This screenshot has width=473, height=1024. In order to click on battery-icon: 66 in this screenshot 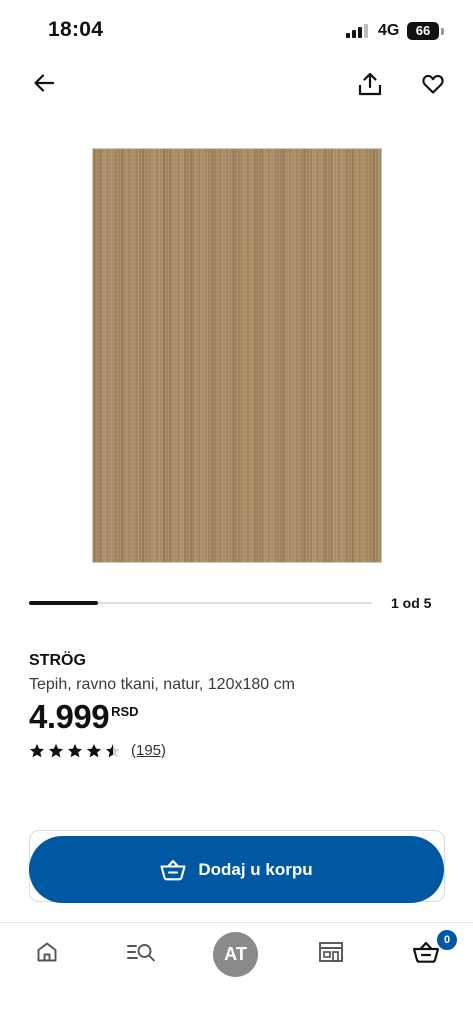, I will do `click(423, 31)`.